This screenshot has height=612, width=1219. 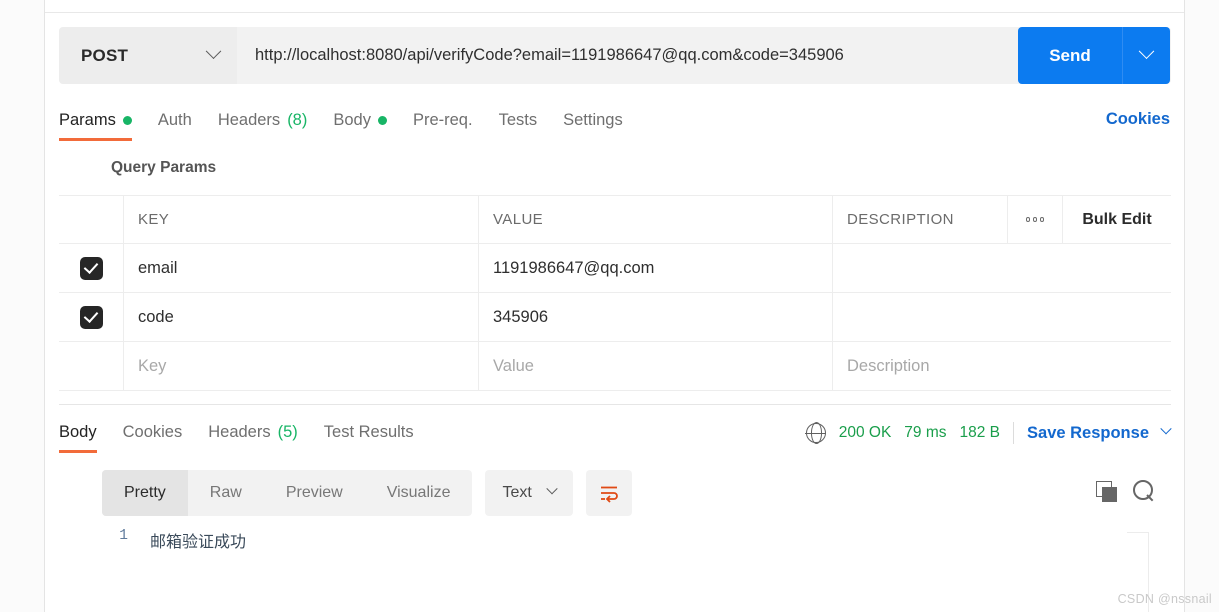 I want to click on bulk-edit-button: Bulk Edit, so click(x=1116, y=220).